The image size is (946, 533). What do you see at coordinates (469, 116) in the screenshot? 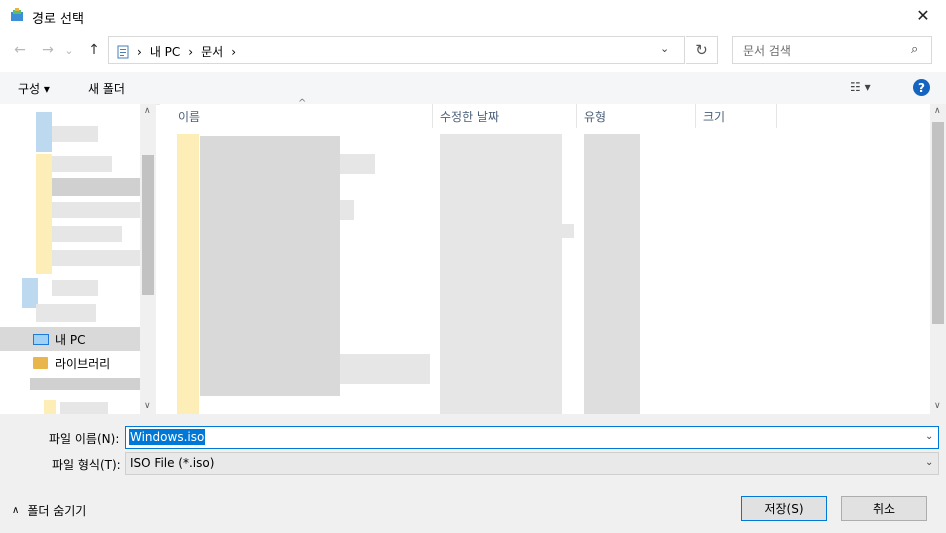
I see `column-header-date: 수정한 날짜` at bounding box center [469, 116].